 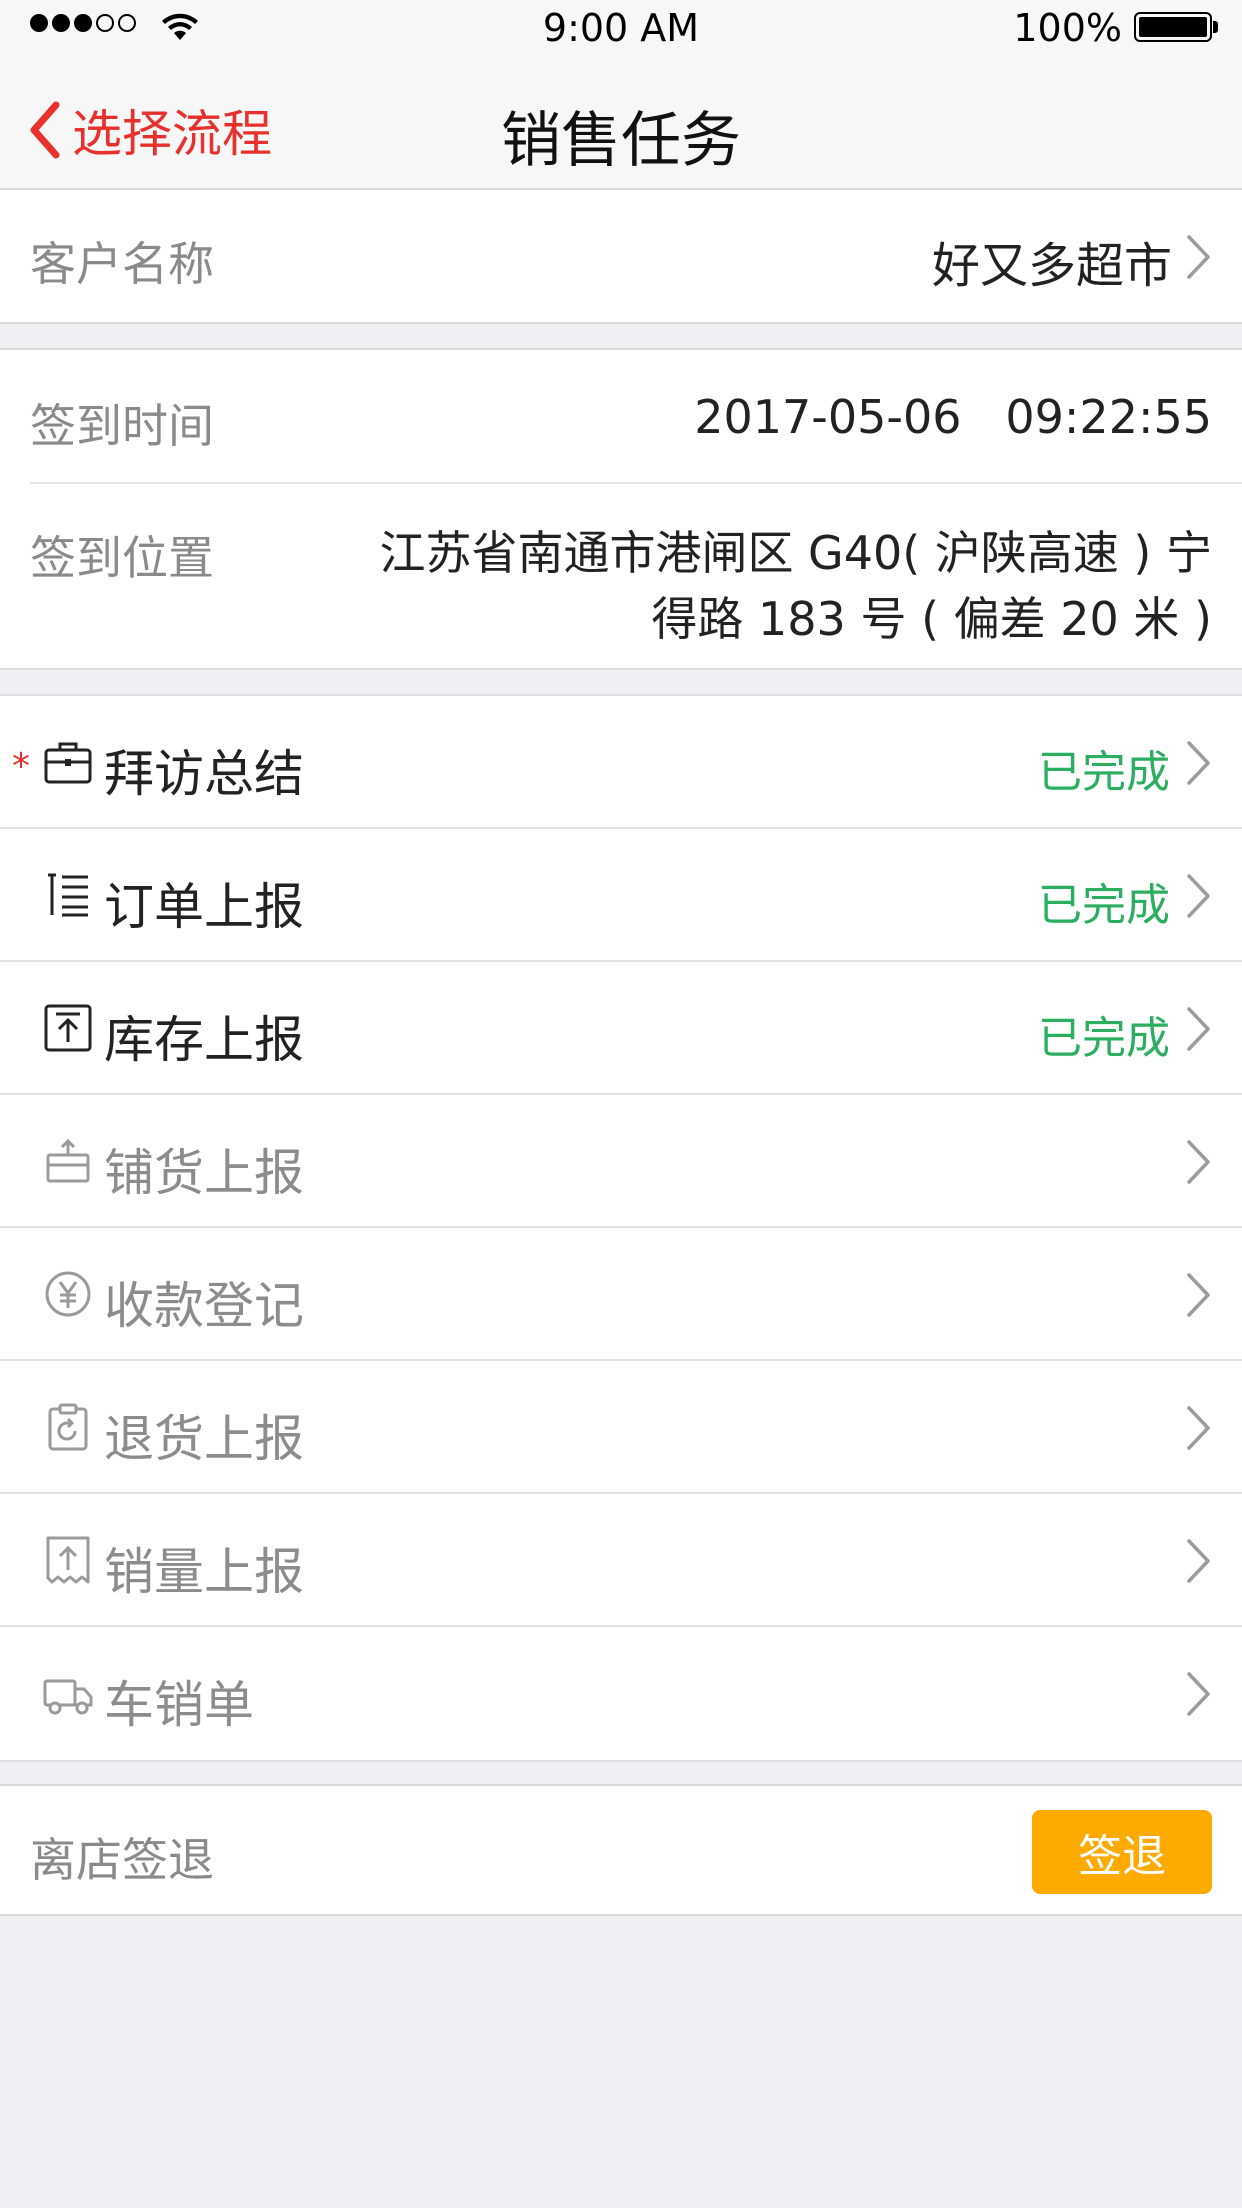 I want to click on customer-row: 客户名称 好又多超市, so click(x=621, y=257).